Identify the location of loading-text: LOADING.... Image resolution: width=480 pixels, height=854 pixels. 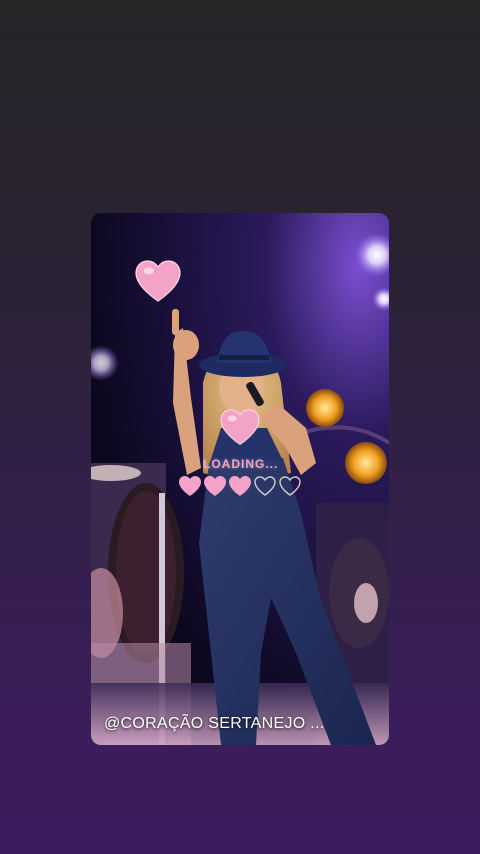
(241, 464).